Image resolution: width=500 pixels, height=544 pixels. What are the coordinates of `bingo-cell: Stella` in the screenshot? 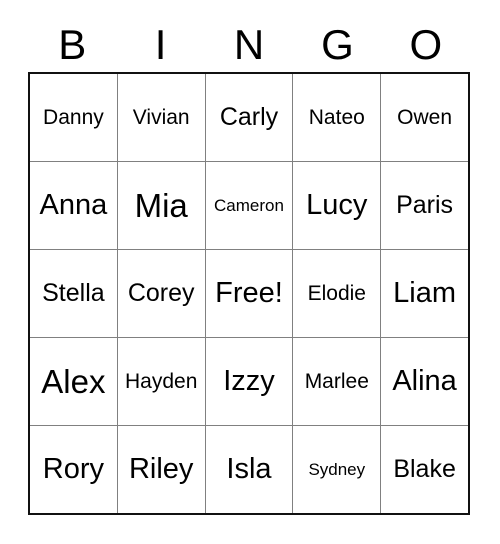 It's located at (74, 293).